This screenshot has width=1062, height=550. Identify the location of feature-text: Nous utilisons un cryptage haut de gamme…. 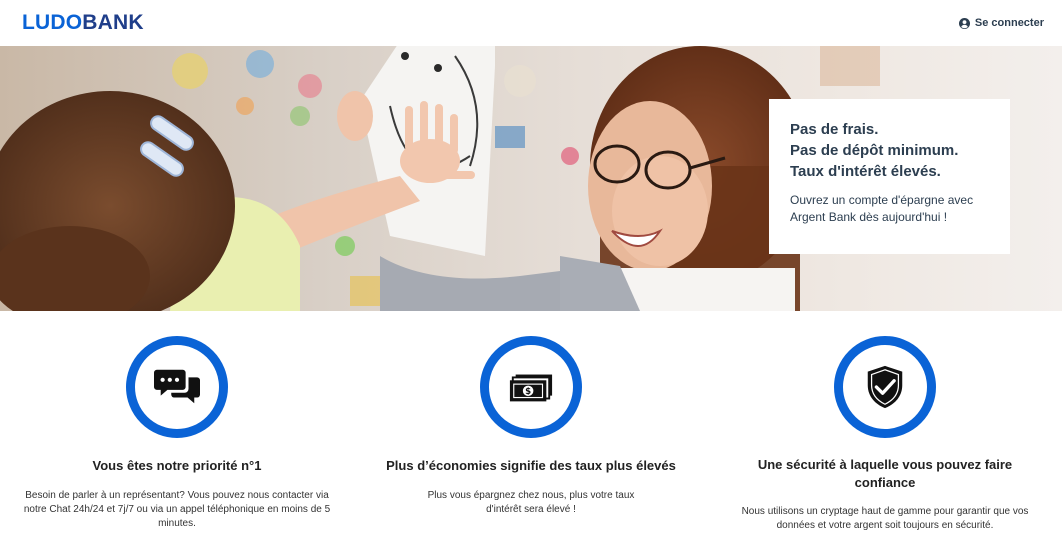
(885, 518).